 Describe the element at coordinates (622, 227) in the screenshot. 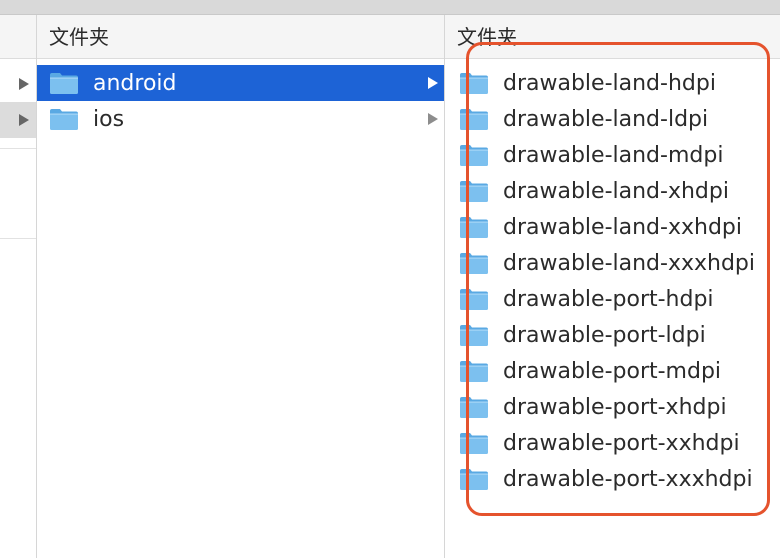

I see `folder-label: drawable-land-xxhdpi` at that location.